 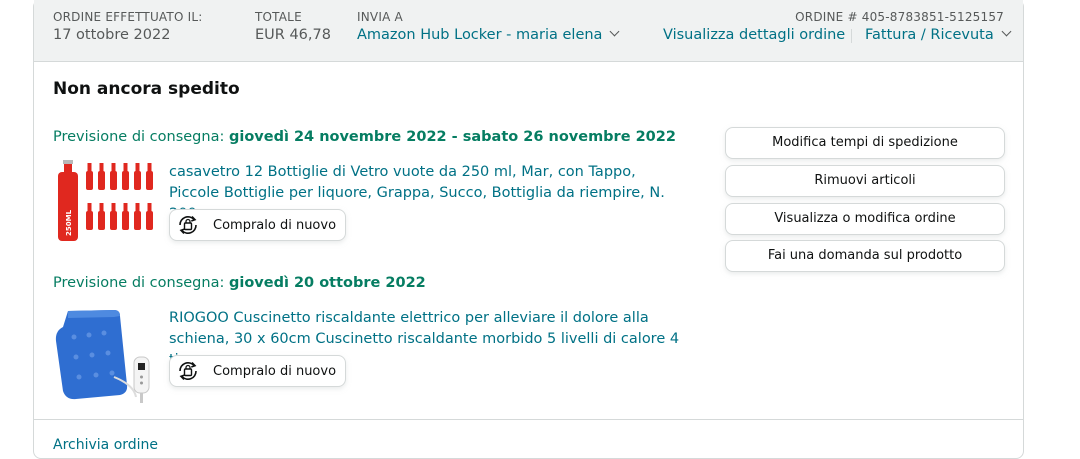 What do you see at coordinates (865, 143) in the screenshot?
I see `change-shipping-speed-button: Modifica tempi di spedizione` at bounding box center [865, 143].